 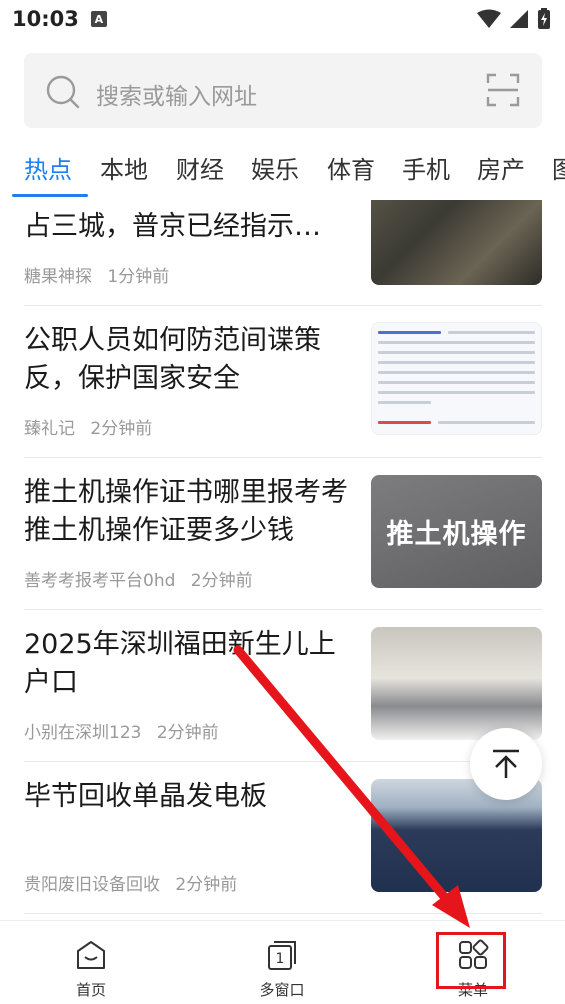 I want to click on news-meta: 小别在深圳123 2分钟前, so click(x=121, y=730).